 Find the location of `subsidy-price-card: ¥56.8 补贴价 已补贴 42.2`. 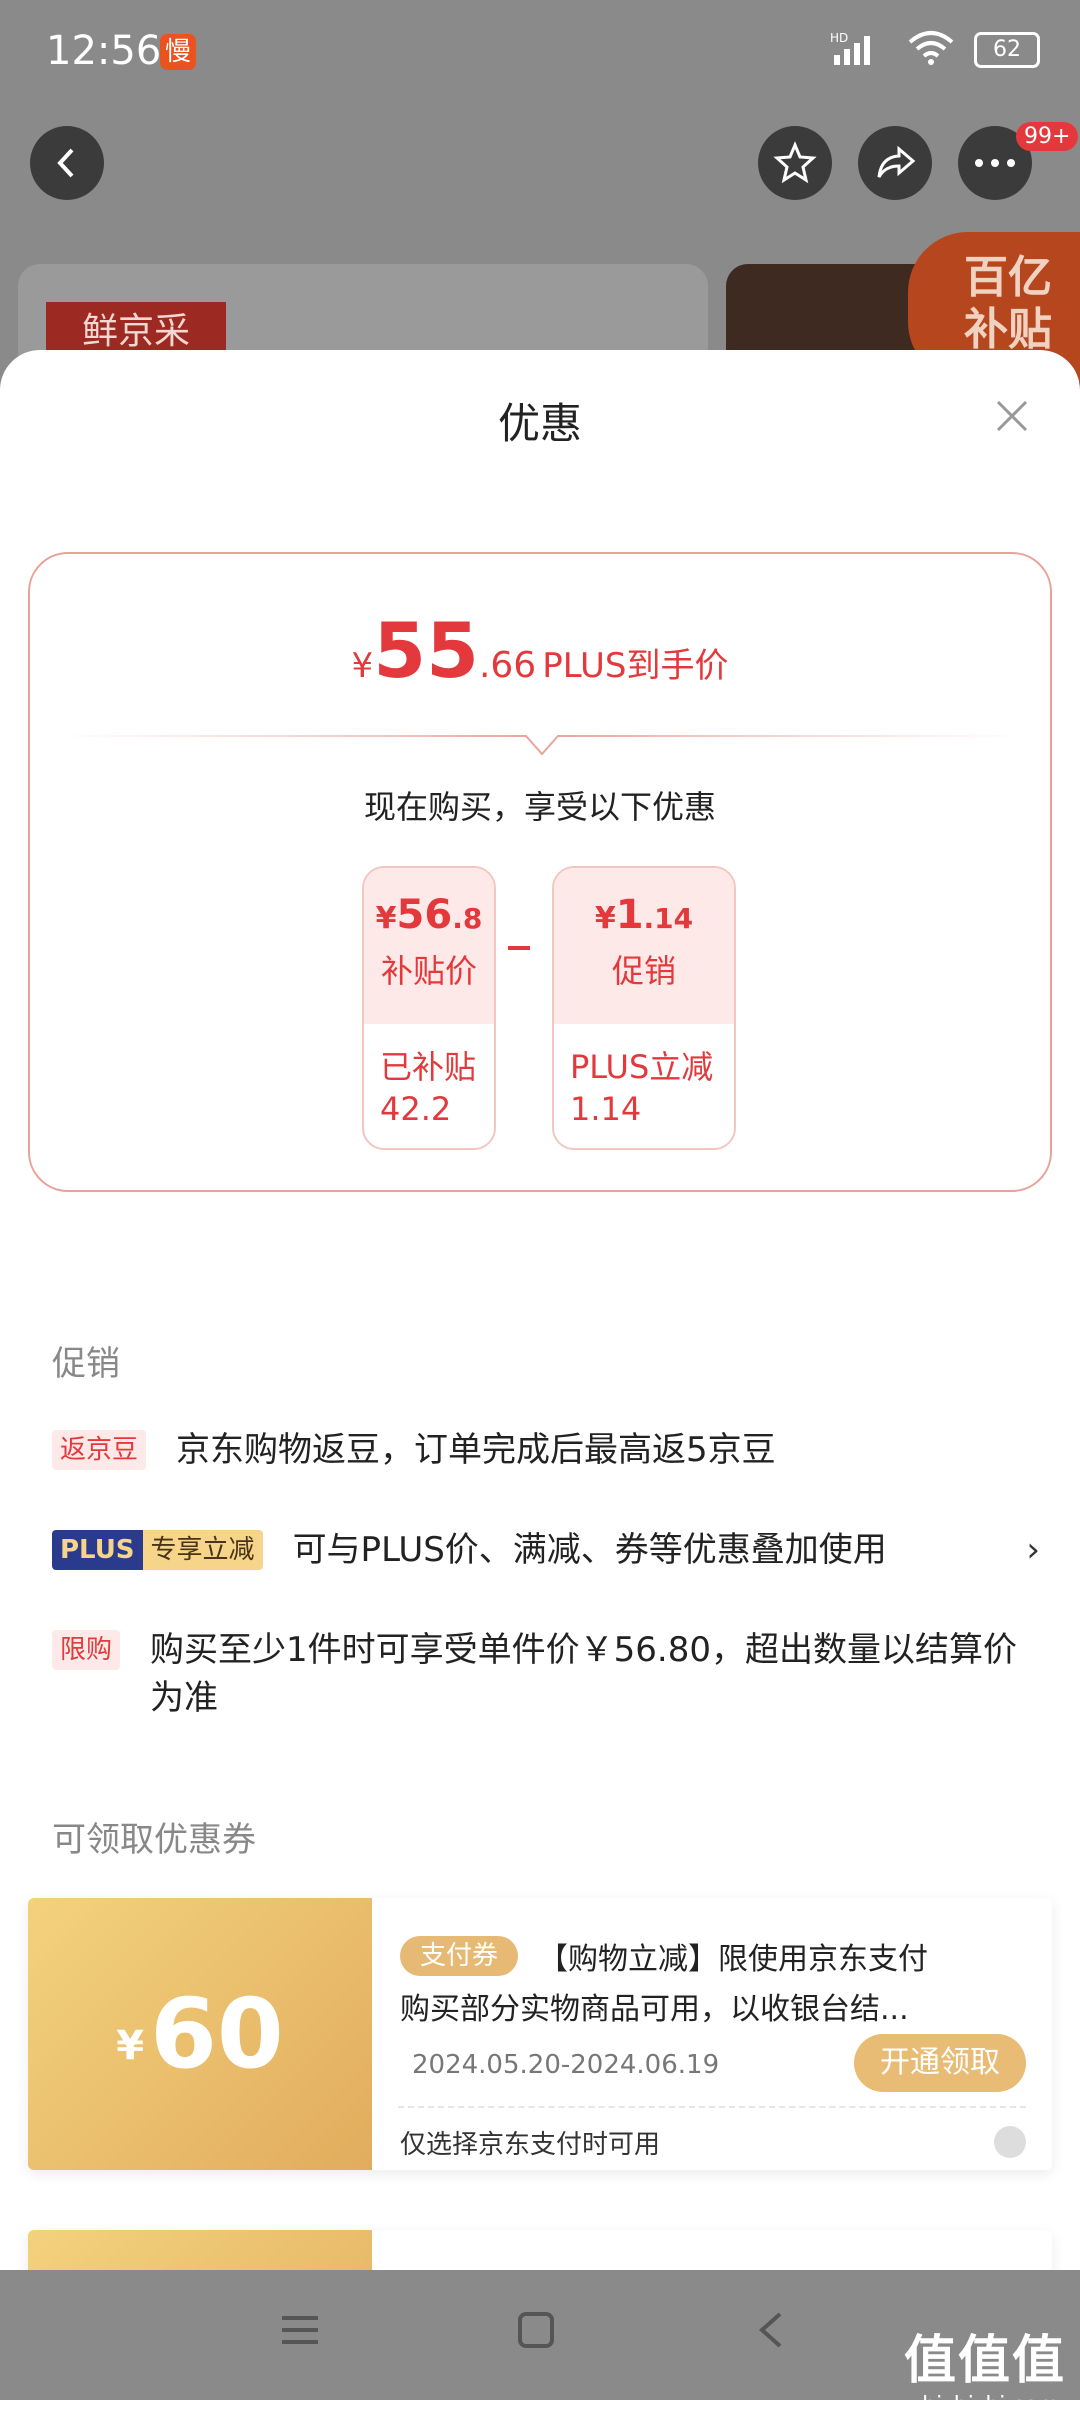

subsidy-price-card: ¥56.8 补贴价 已补贴 42.2 is located at coordinates (429, 1008).